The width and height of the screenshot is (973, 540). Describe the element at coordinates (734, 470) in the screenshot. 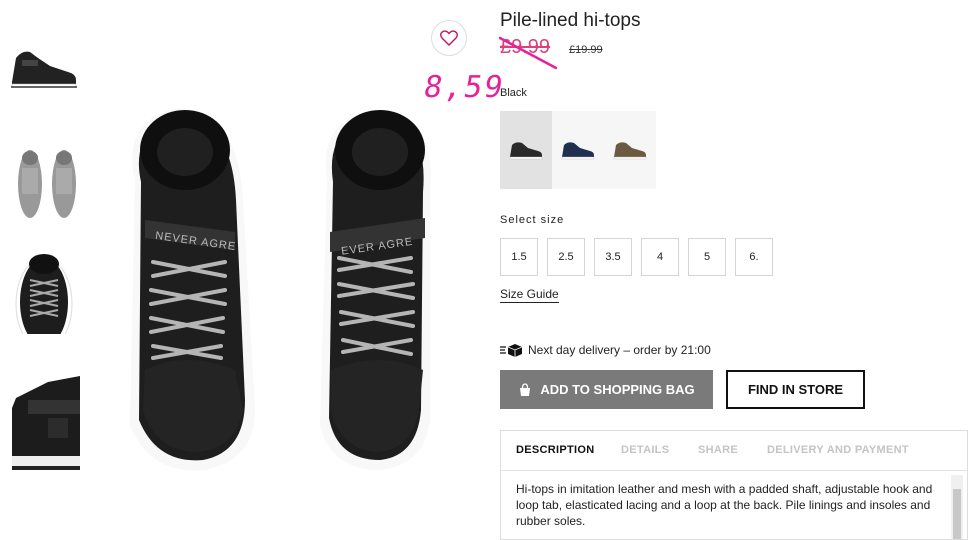

I see `tab-divider` at that location.